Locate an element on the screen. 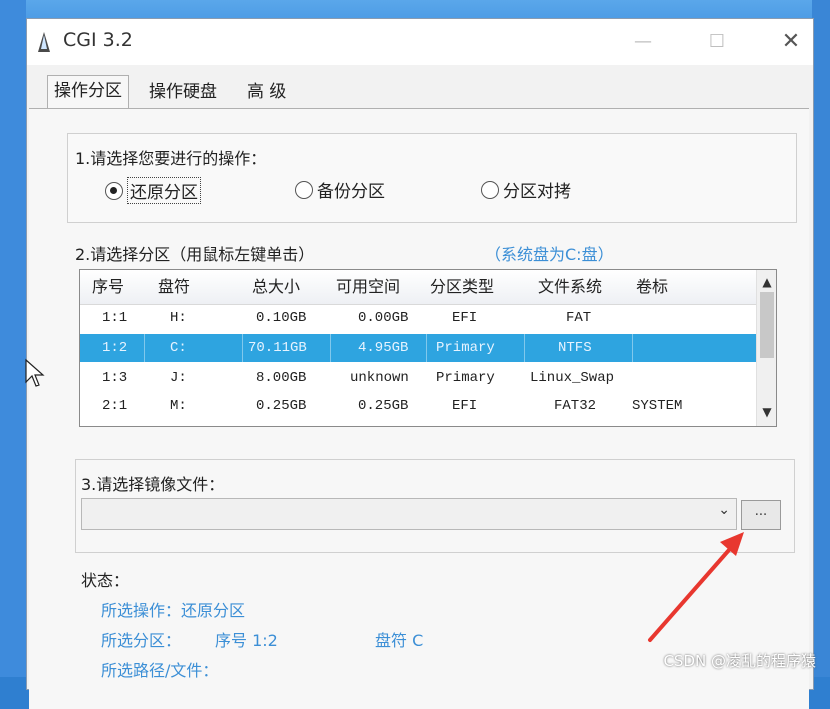  system-disk-hint: （系统盘为C:盘） is located at coordinates (549, 254).